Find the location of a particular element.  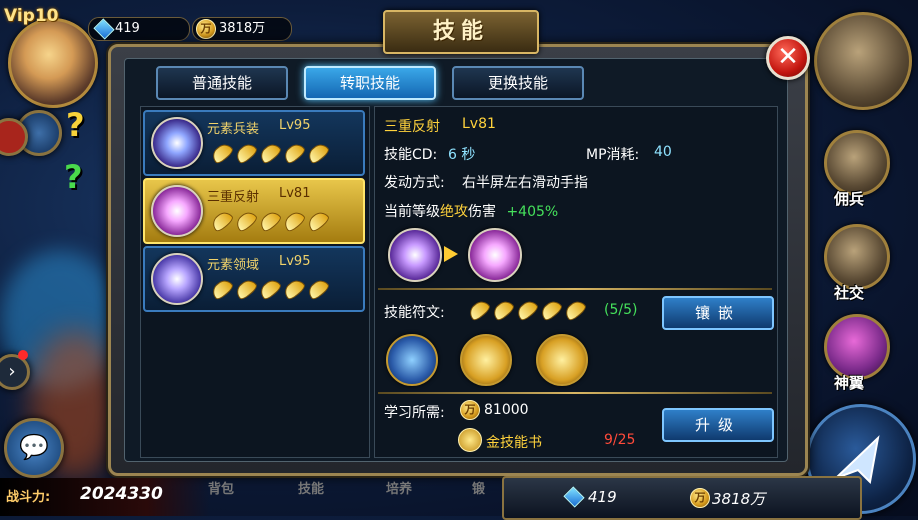

element-domain-icon is located at coordinates (177, 279).